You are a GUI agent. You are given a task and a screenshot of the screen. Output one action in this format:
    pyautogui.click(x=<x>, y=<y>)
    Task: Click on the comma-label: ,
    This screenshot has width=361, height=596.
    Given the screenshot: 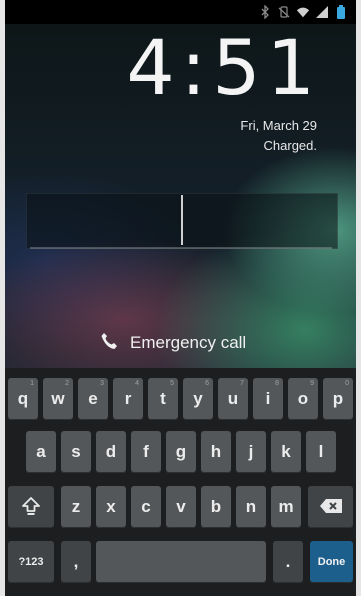 What is the action you would take?
    pyautogui.click(x=76, y=561)
    